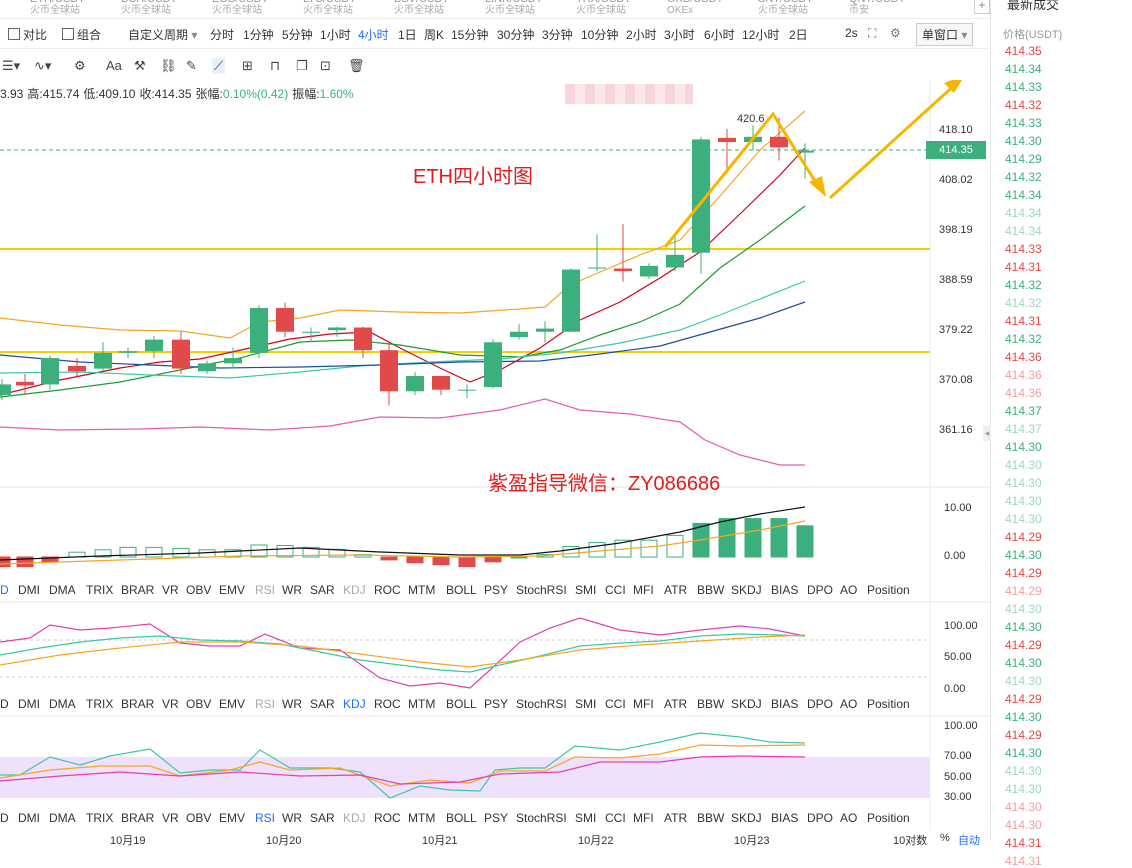  Describe the element at coordinates (894, 8) in the screenshot. I see `pair-tab: QNT/USDT币安` at that location.